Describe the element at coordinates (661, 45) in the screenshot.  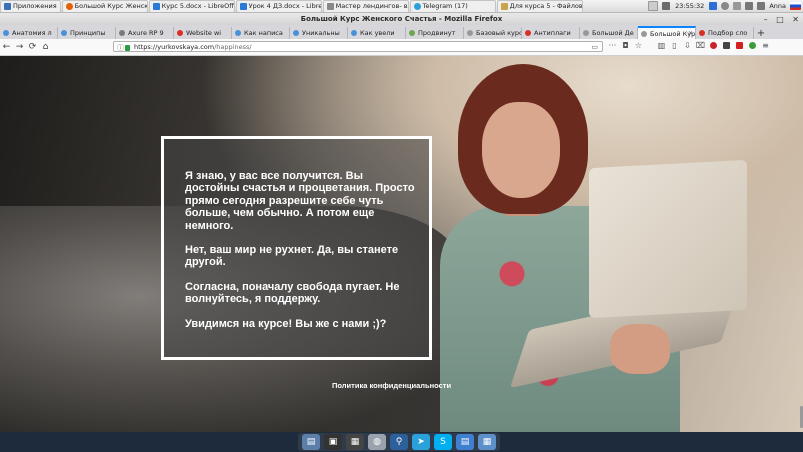
I see `library-icon: ▥` at that location.